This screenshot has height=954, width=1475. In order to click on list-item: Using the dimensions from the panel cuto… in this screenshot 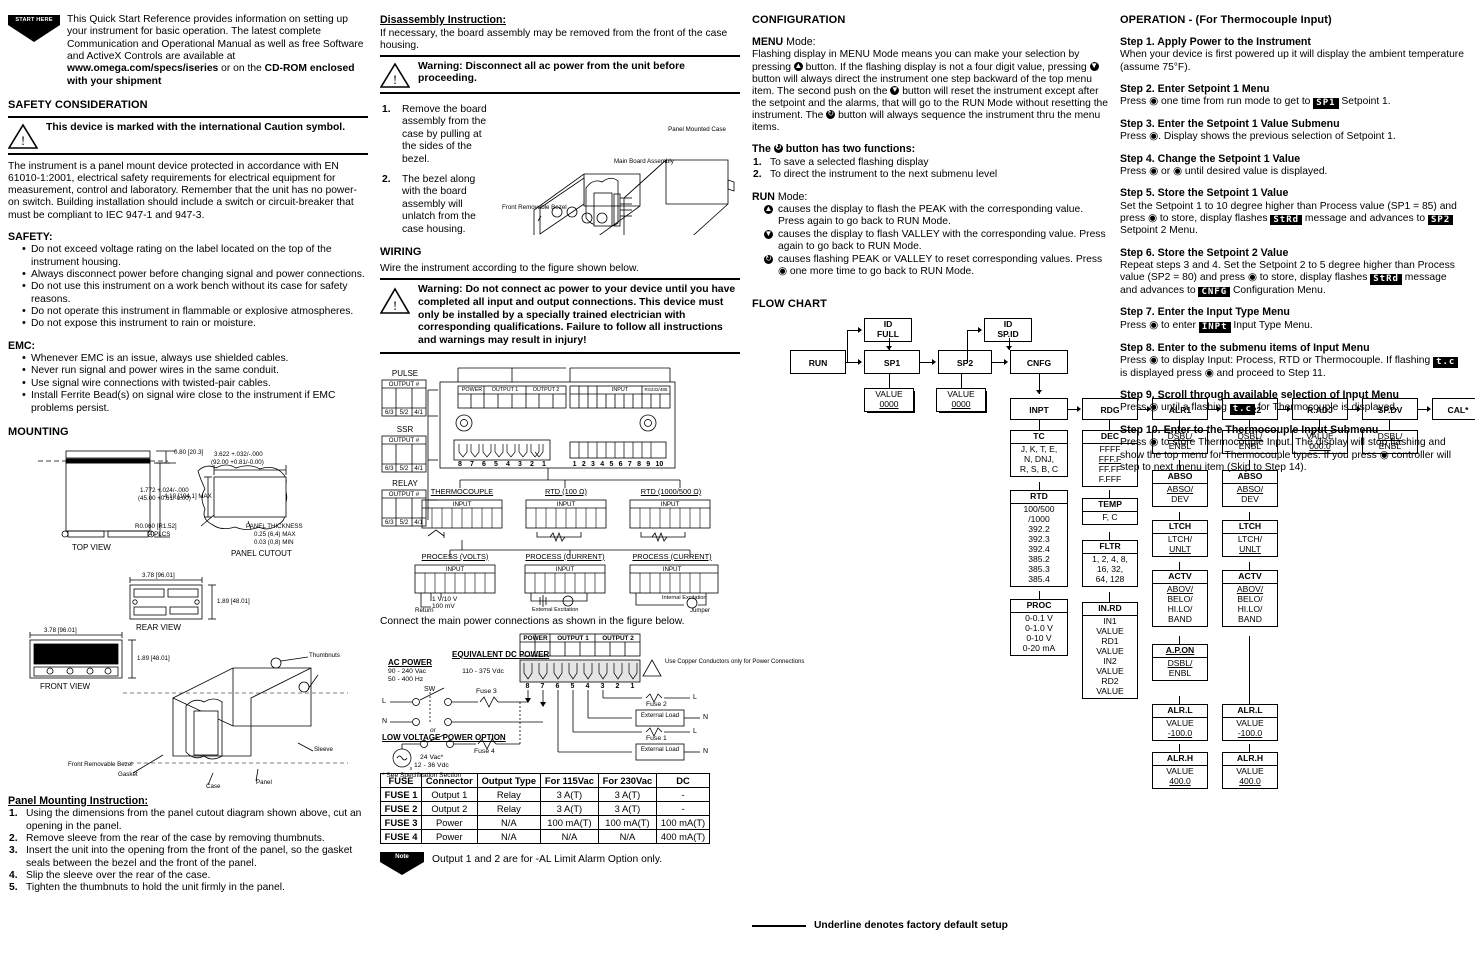, I will do `click(185, 820)`.